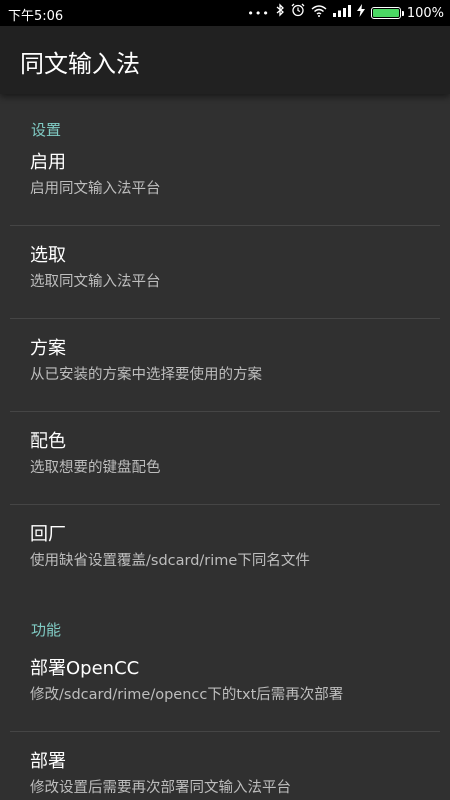 Image resolution: width=450 pixels, height=800 pixels. I want to click on pref-title: 部署, so click(48, 761).